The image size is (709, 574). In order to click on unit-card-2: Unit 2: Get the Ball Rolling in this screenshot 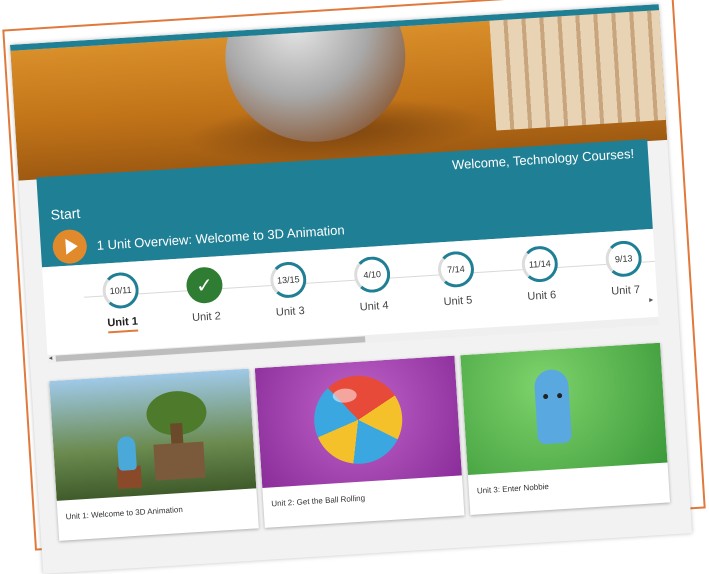, I will do `click(359, 441)`.